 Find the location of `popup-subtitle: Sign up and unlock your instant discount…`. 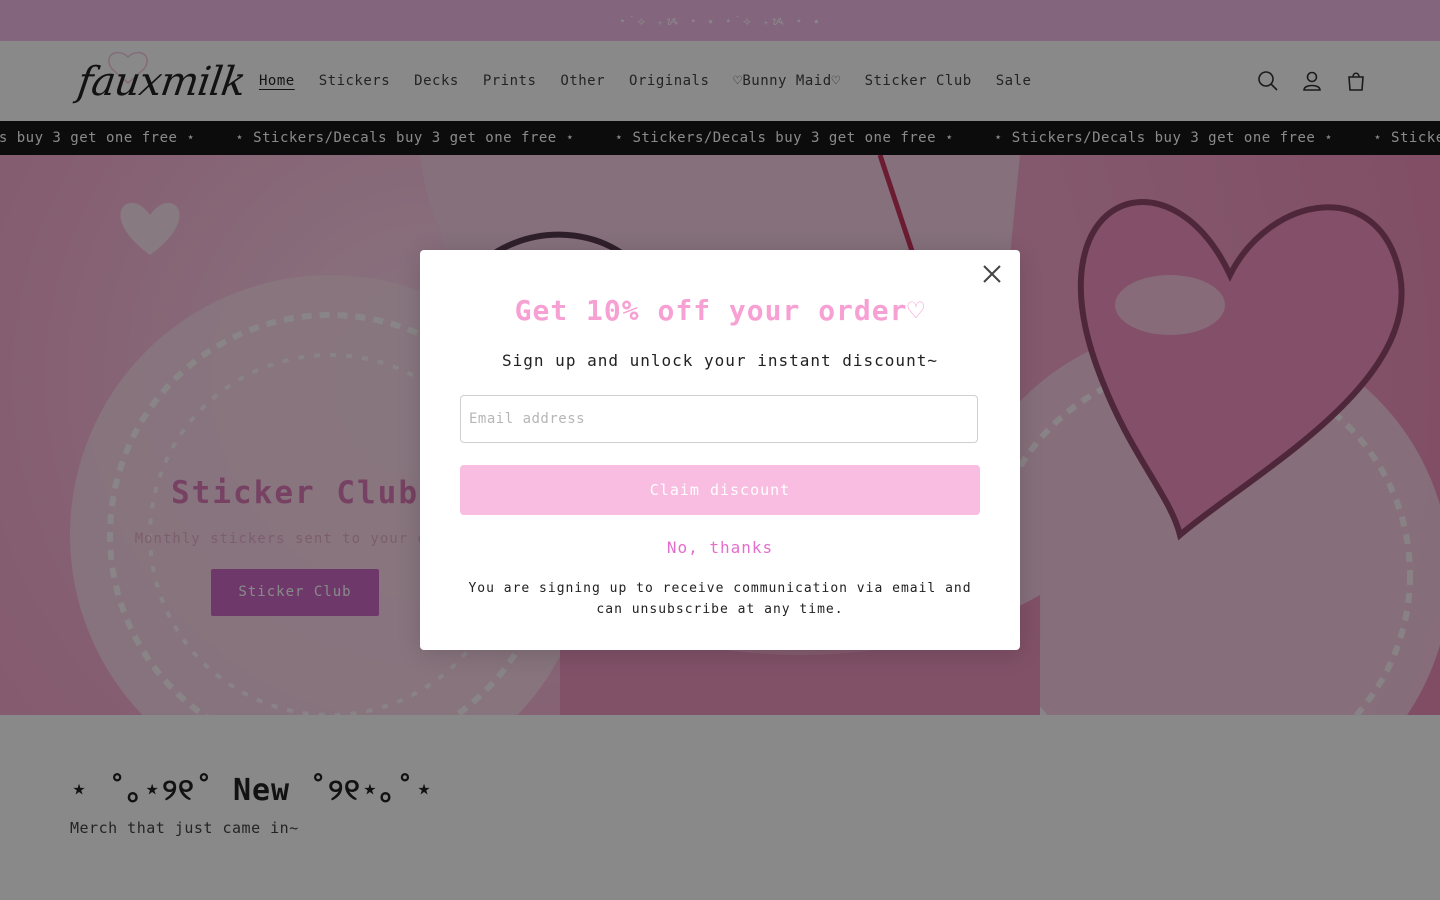

popup-subtitle: Sign up and unlock your instant discount… is located at coordinates (720, 360).